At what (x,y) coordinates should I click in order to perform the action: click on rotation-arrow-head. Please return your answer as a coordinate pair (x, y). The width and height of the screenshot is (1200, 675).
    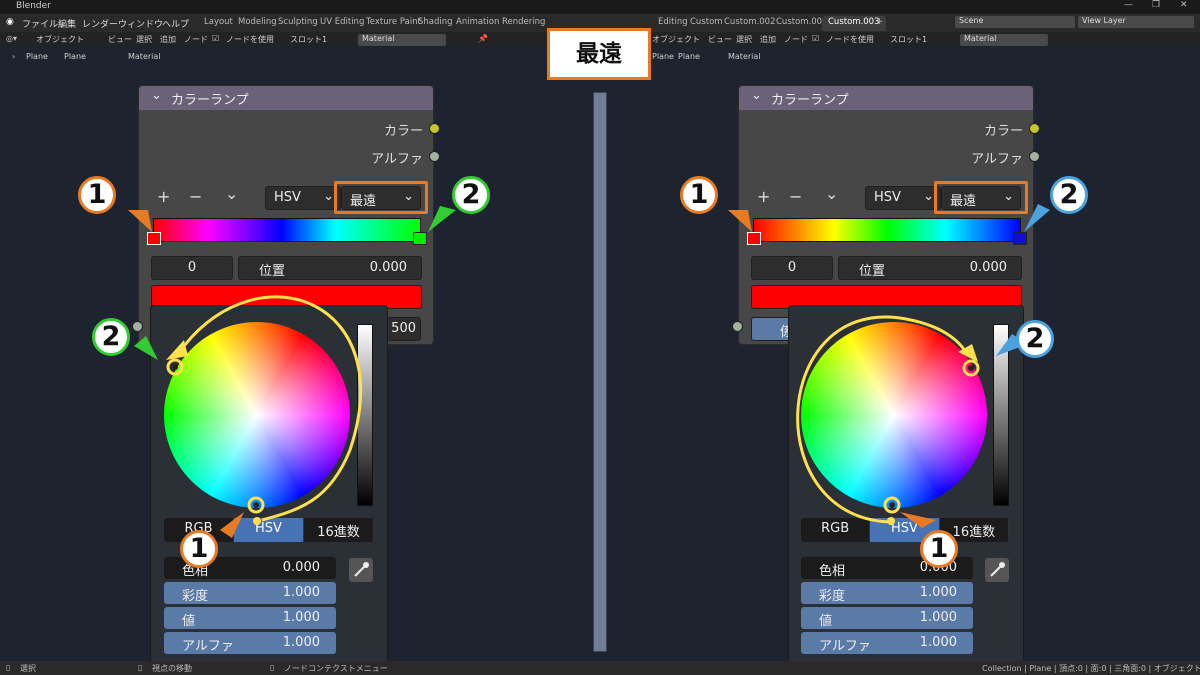
    Looking at the image, I should click on (177, 350).